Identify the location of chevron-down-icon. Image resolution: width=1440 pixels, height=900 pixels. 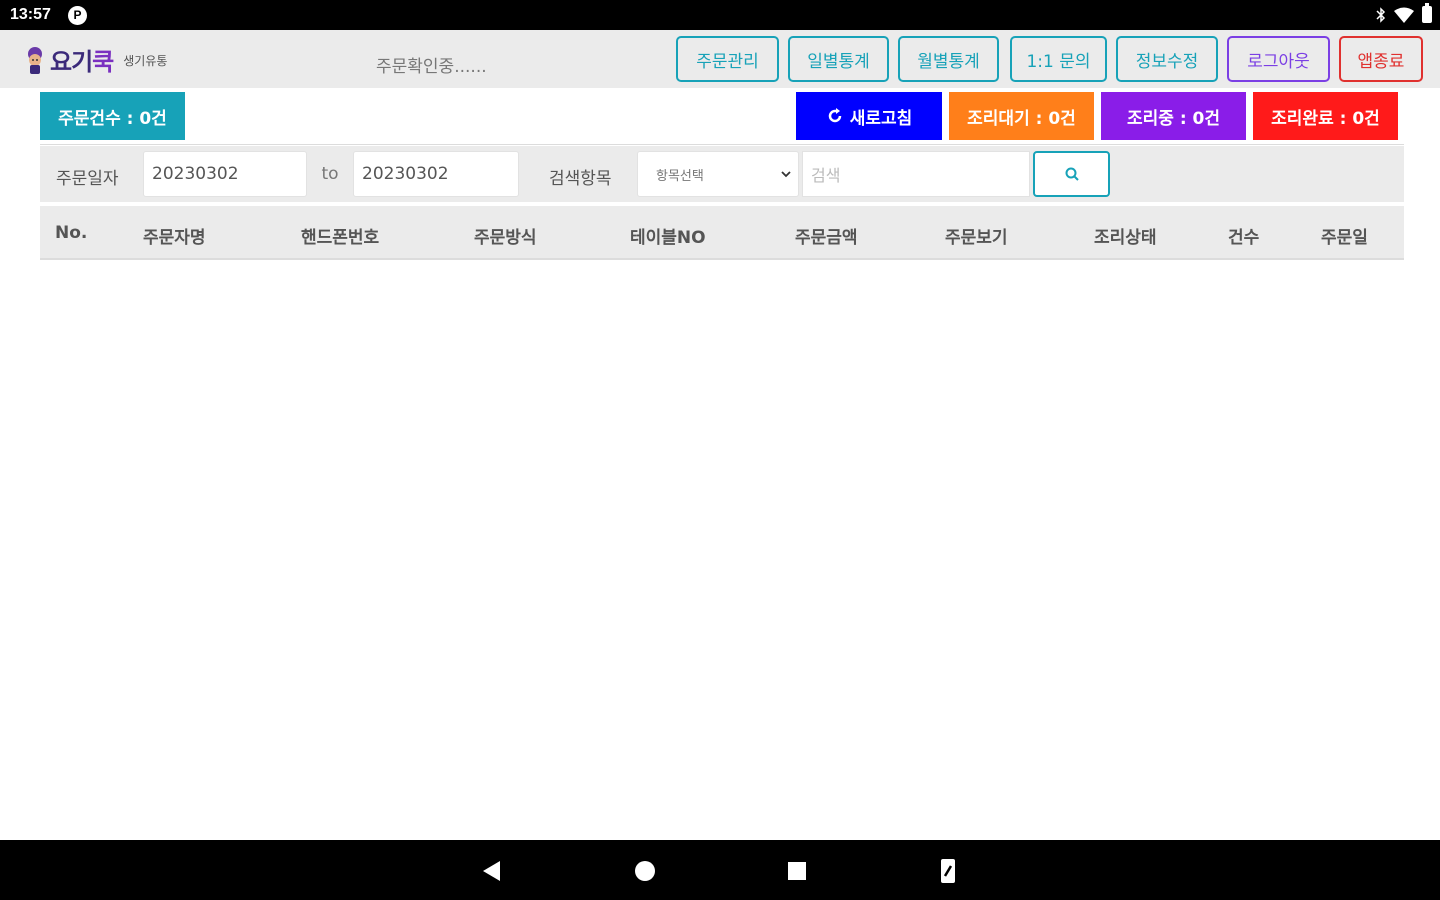
(786, 174).